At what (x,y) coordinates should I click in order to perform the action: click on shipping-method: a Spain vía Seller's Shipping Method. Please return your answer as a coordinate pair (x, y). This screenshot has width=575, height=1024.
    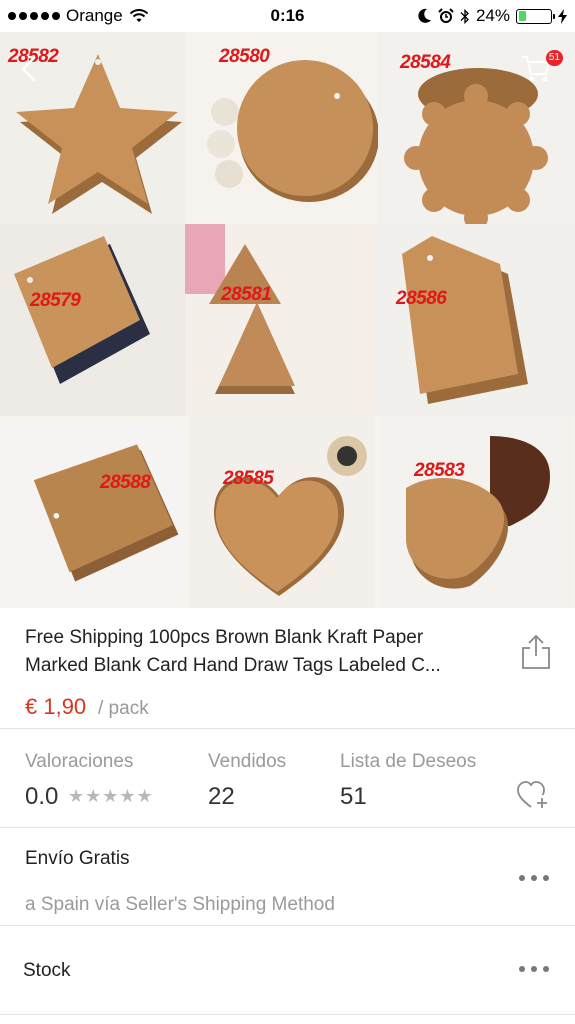
    Looking at the image, I should click on (180, 904).